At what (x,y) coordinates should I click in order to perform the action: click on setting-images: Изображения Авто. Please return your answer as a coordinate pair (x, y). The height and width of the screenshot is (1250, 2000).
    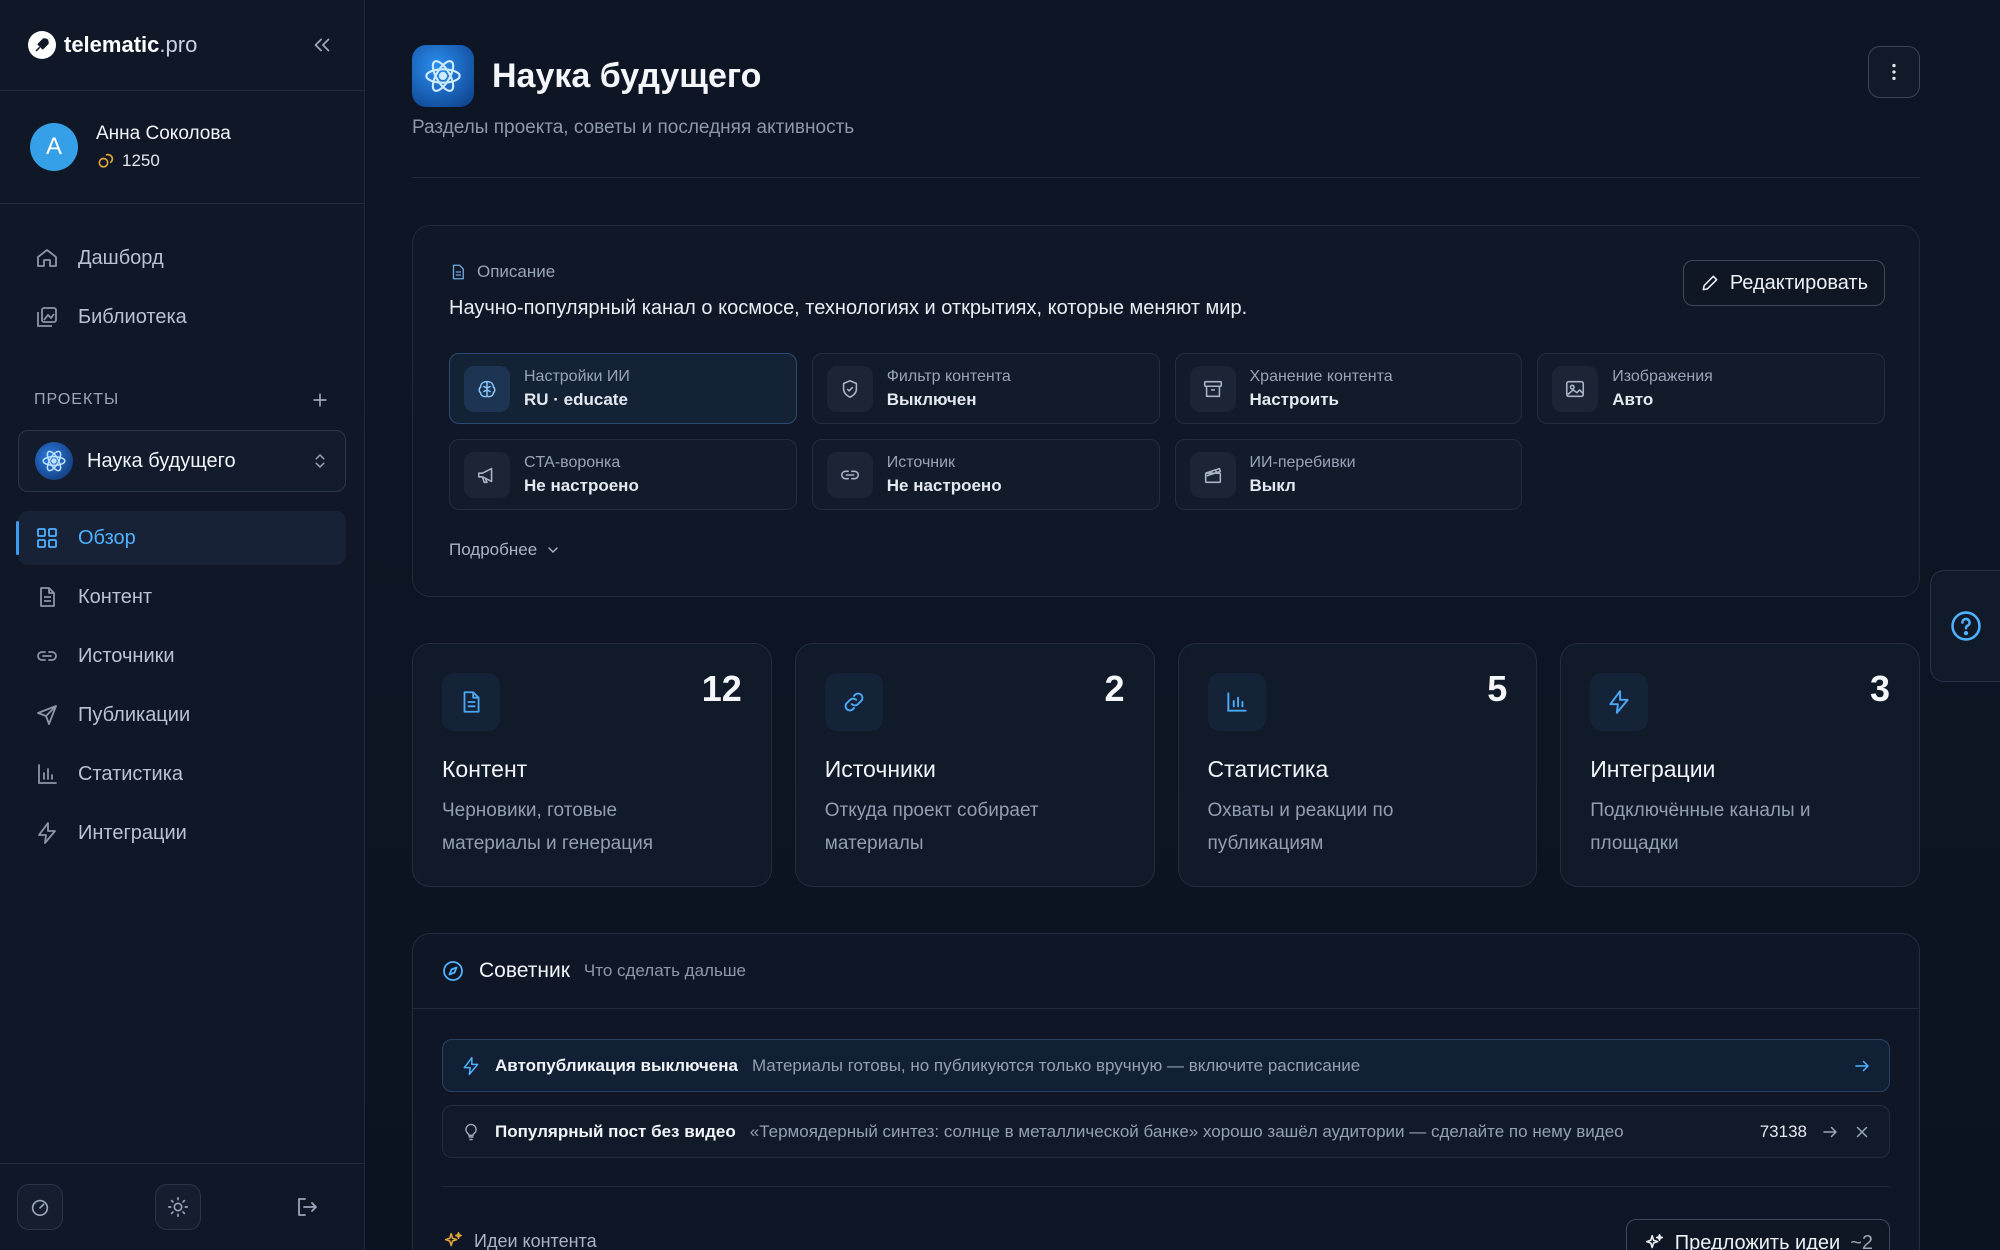
    Looking at the image, I should click on (1711, 388).